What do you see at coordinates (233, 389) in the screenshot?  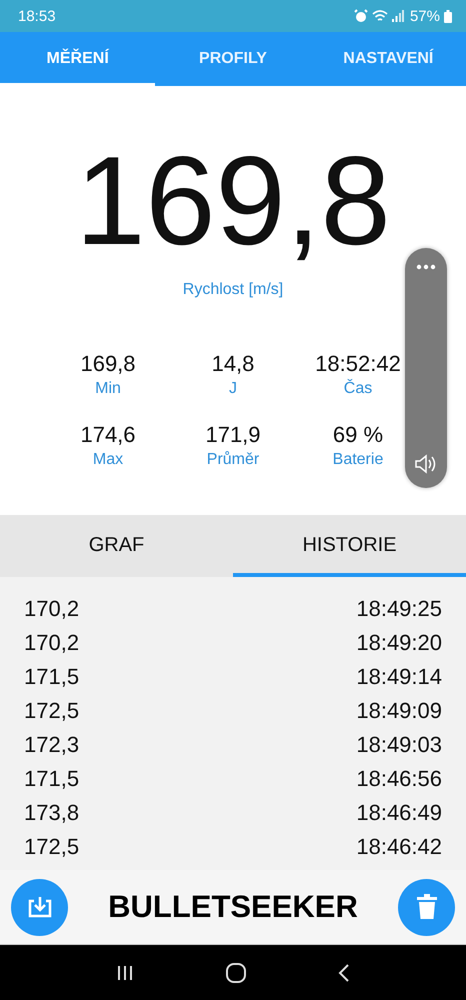 I see `stat-label: J` at bounding box center [233, 389].